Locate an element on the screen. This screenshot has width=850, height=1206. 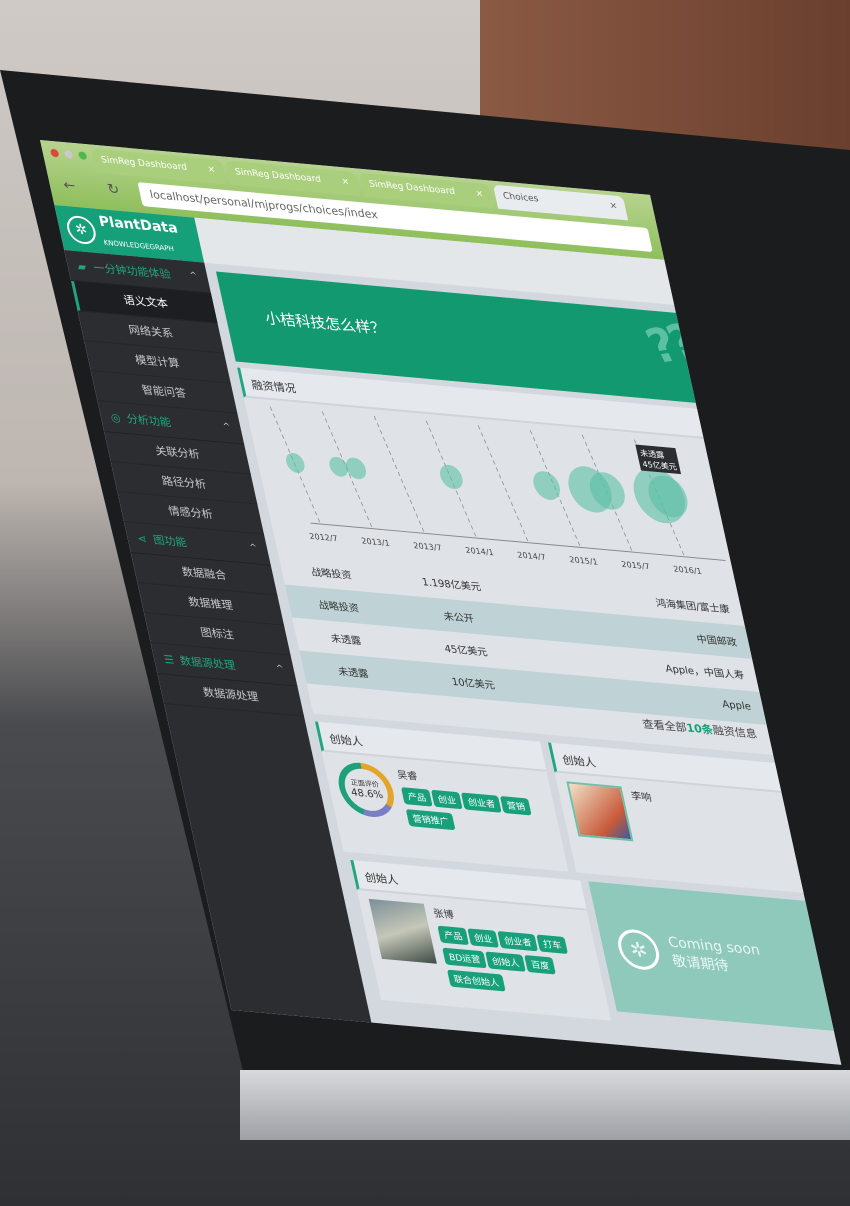
minimize-icon is located at coordinates (68, 154).